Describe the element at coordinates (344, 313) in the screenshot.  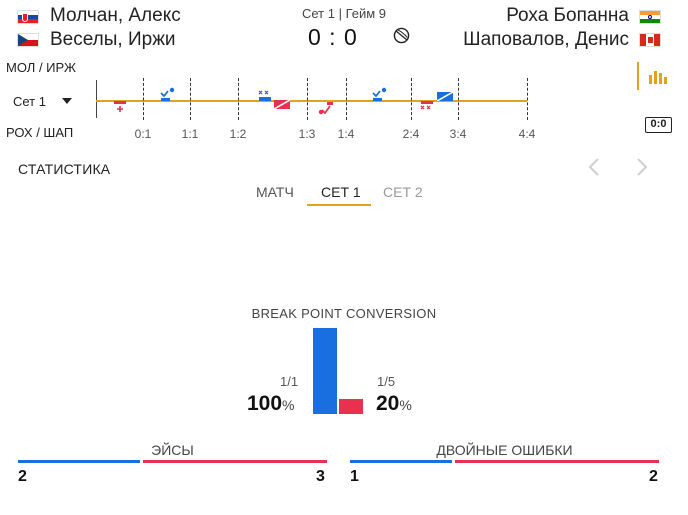
I see `break-point-title: BREAK POINT CONVERSION` at that location.